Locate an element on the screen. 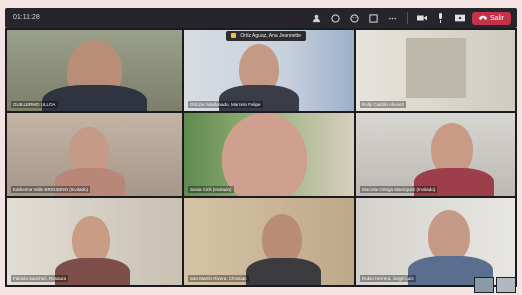 Image resolution: width=522 pixels, height=295 pixels. raised-hand-icon is located at coordinates (233, 36).